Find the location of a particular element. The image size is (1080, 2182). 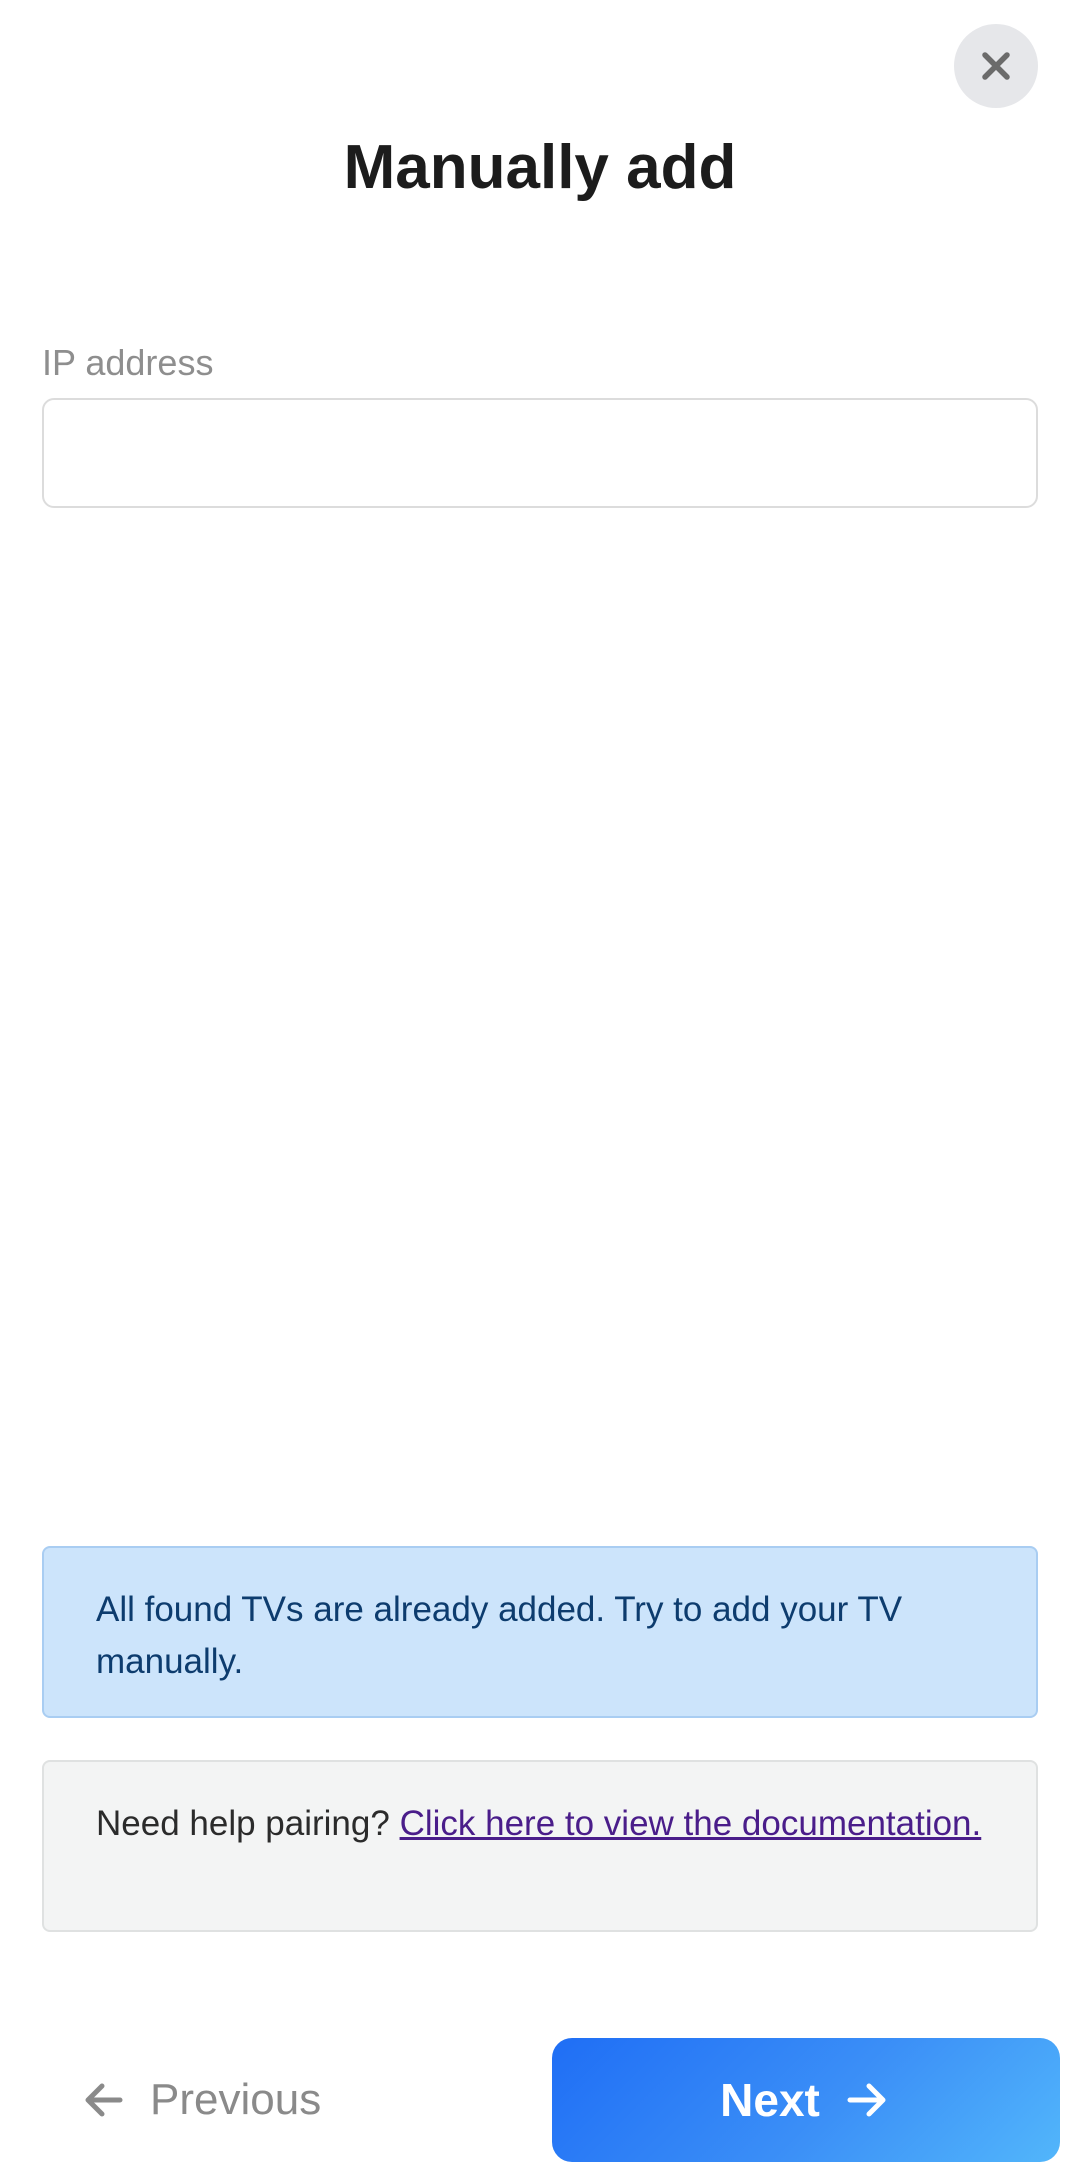

documentation-link: Click here to view the documentation. is located at coordinates (691, 1823).